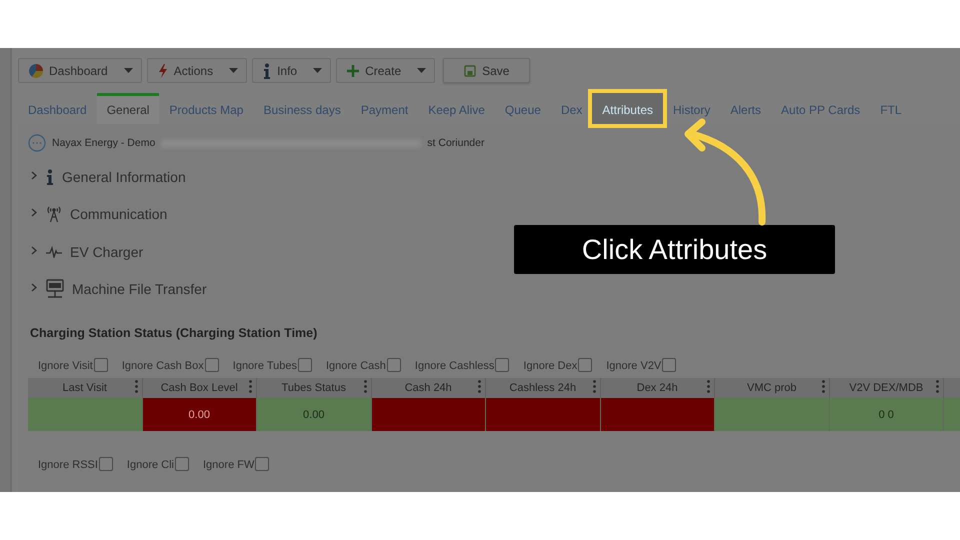 The height and width of the screenshot is (540, 960). I want to click on tab: Business days, so click(302, 108).